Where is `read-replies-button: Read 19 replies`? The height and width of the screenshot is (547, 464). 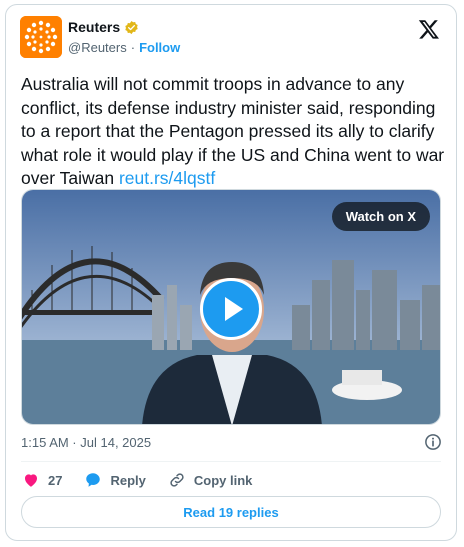 read-replies-button: Read 19 replies is located at coordinates (231, 512).